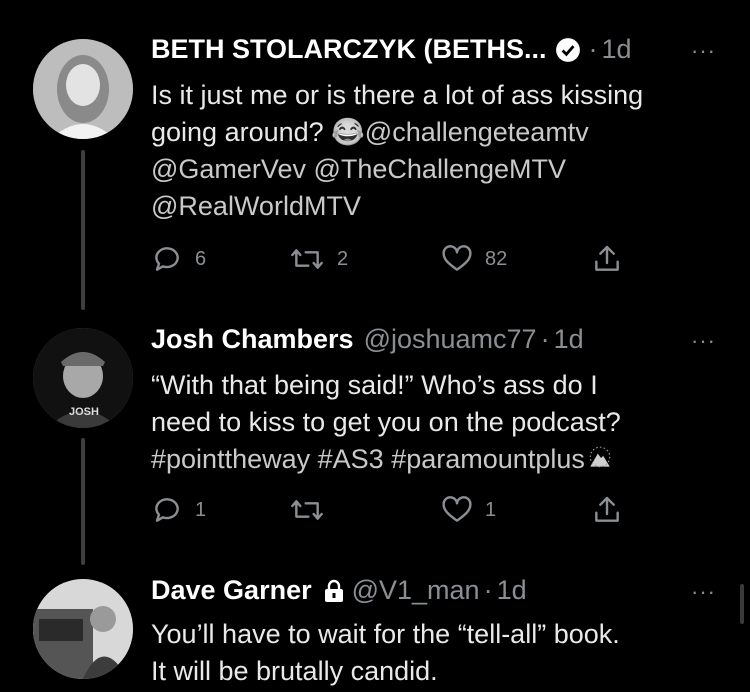 This screenshot has width=750, height=692. I want to click on reply-button: 6, so click(178, 259).